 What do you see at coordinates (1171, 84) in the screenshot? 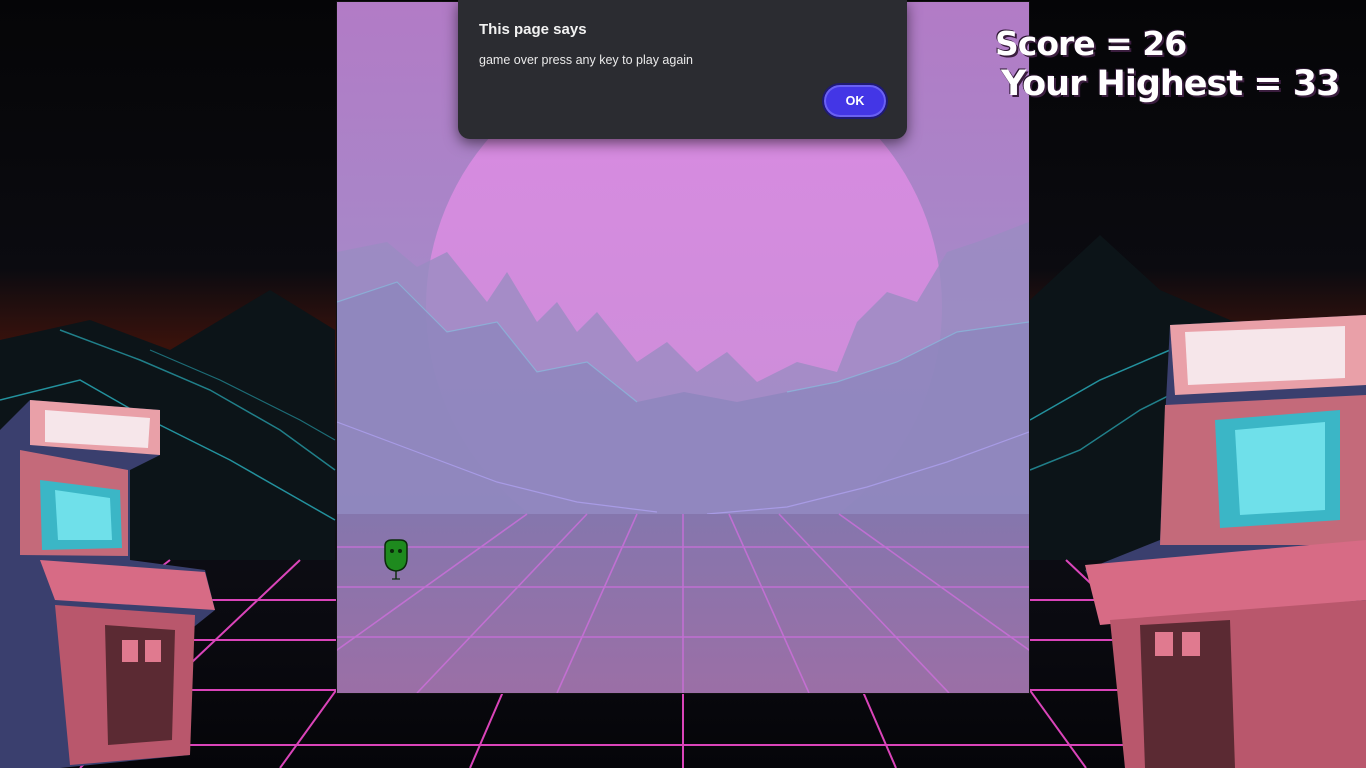
I see `highest-score-display: Your Highest = 33` at bounding box center [1171, 84].